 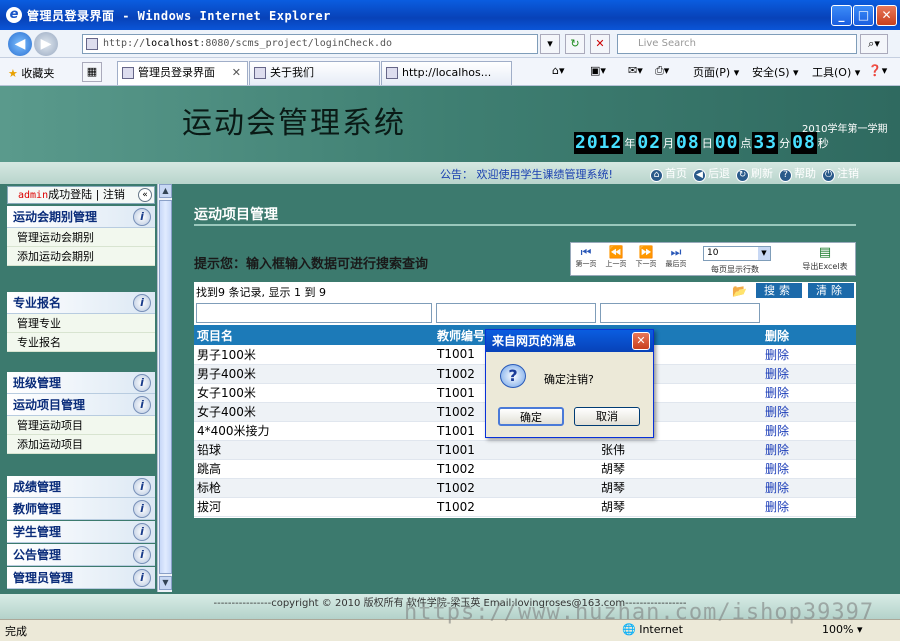 I want to click on sidebar-item: 管理专业, so click(x=81, y=323).